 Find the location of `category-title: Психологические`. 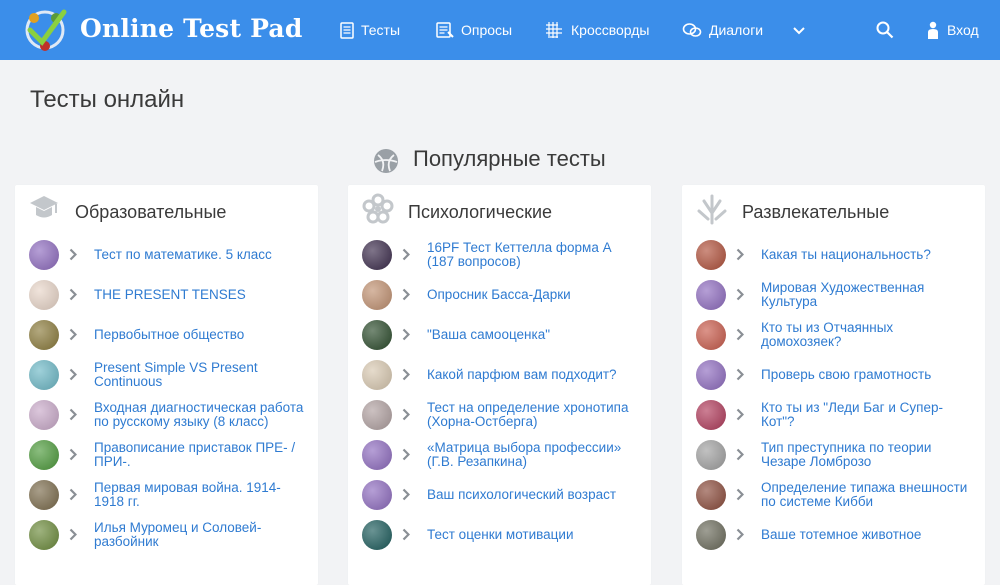

category-title: Психологические is located at coordinates (480, 212).